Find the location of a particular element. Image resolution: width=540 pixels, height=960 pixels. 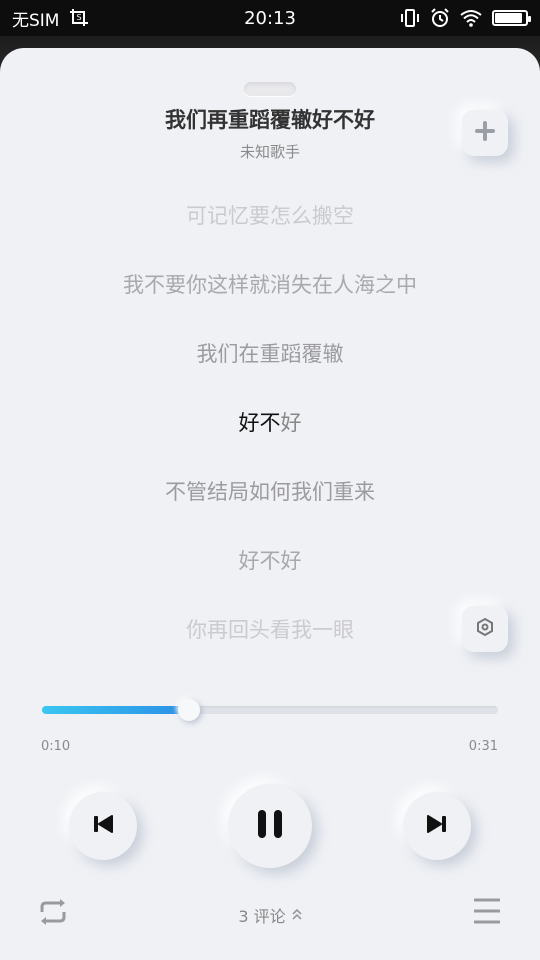

vibrate-icon is located at coordinates (410, 18).